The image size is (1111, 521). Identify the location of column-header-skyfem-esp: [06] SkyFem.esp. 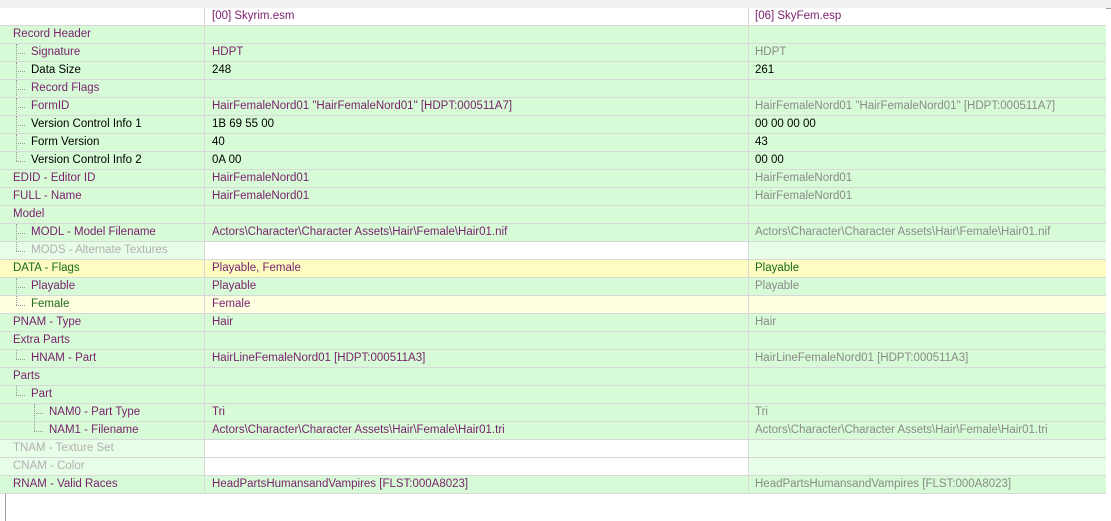
(927, 16).